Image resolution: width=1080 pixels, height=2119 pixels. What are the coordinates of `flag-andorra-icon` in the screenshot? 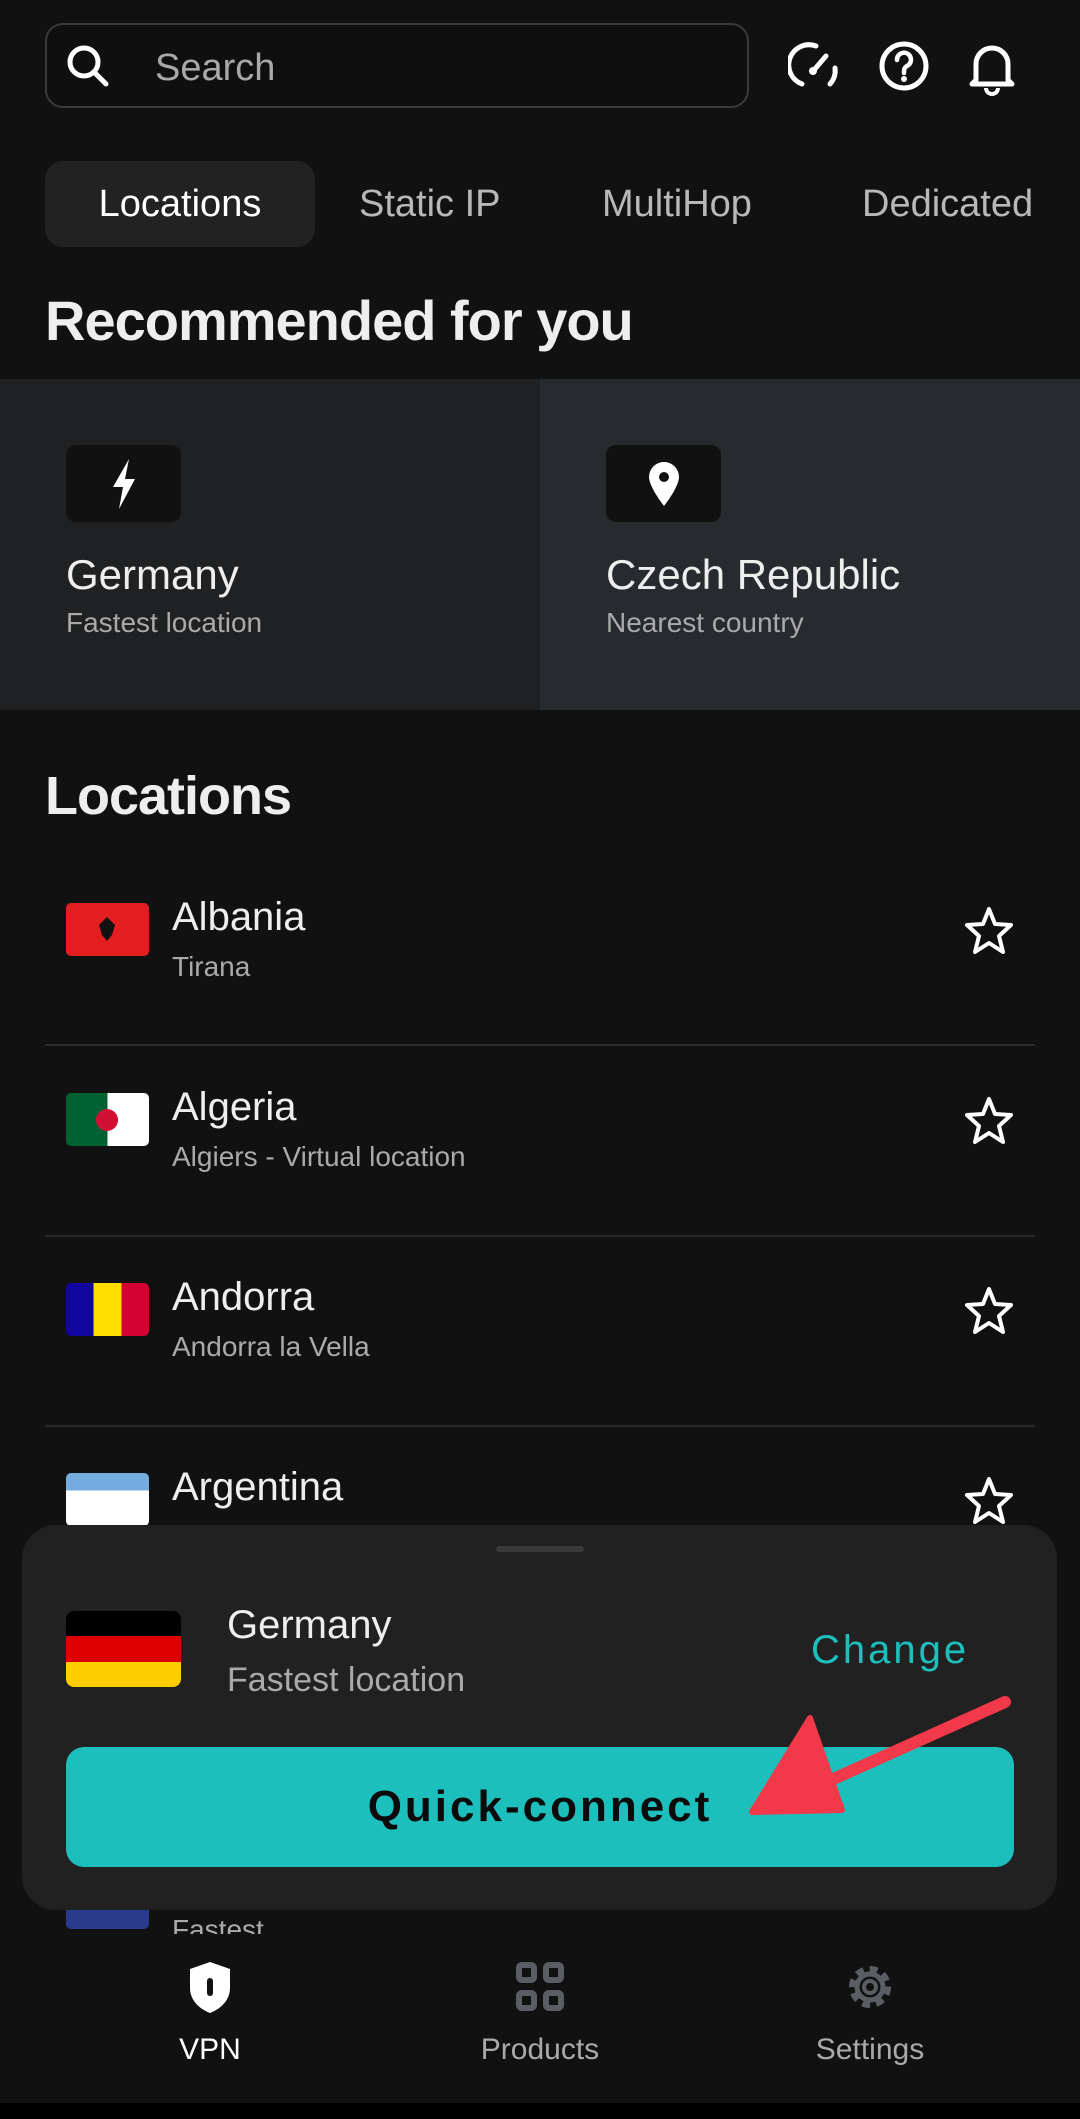 It's located at (107, 1309).